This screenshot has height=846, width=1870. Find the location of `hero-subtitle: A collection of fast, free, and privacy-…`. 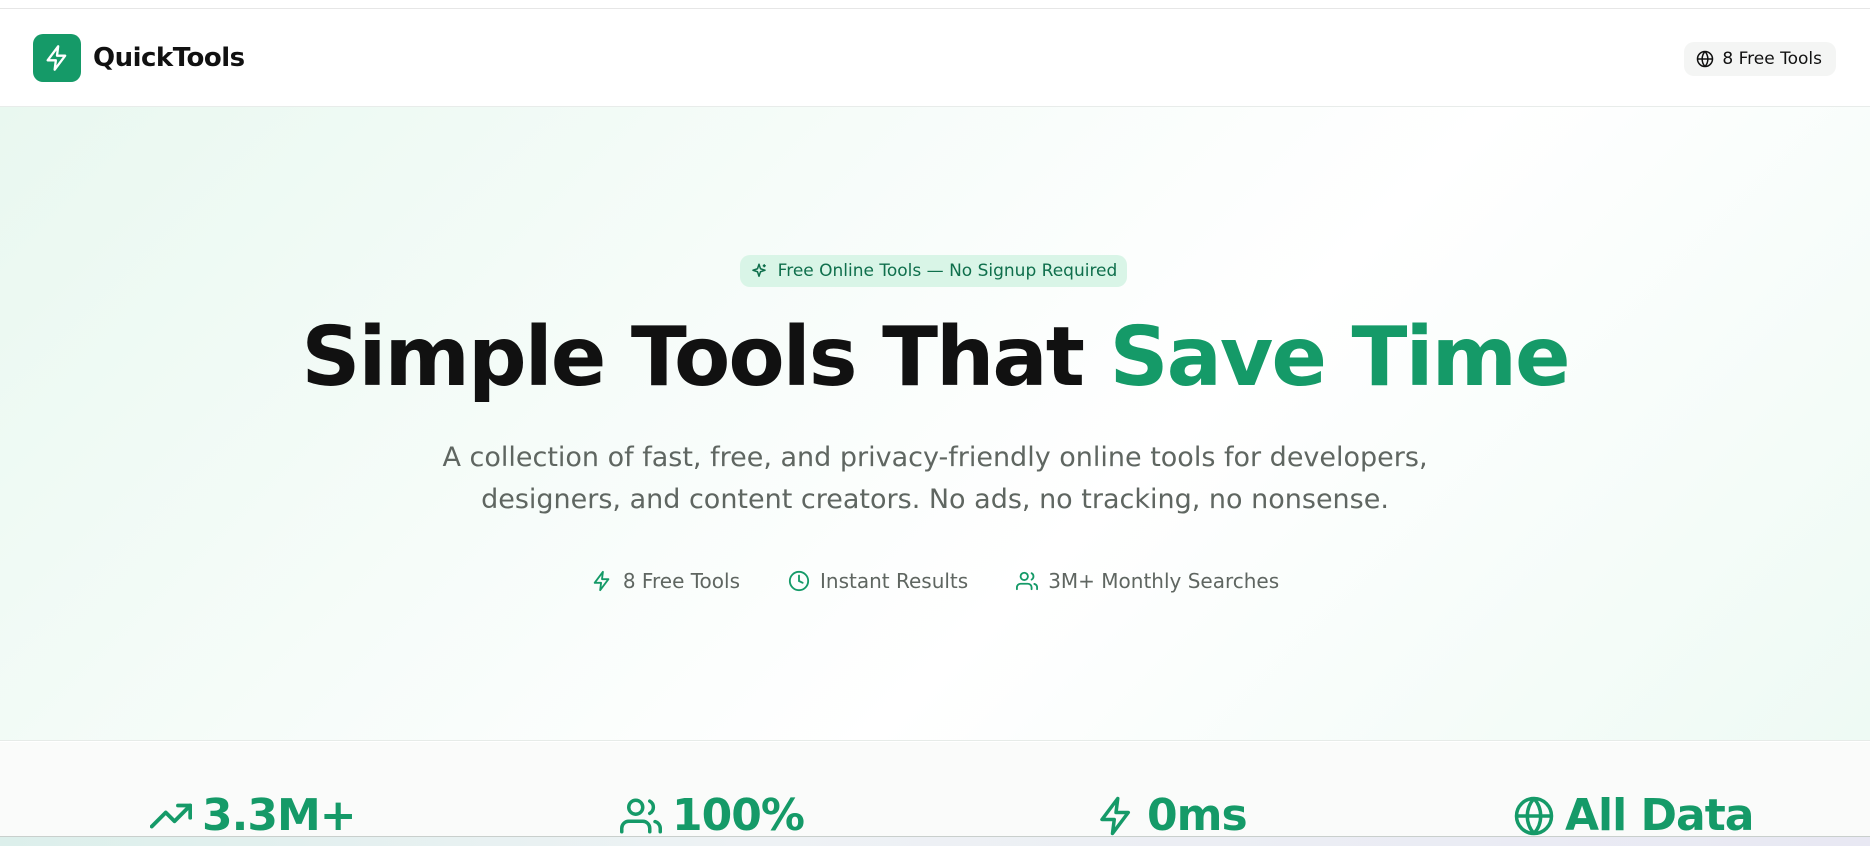

hero-subtitle: A collection of fast, free, and privacy-… is located at coordinates (935, 479).